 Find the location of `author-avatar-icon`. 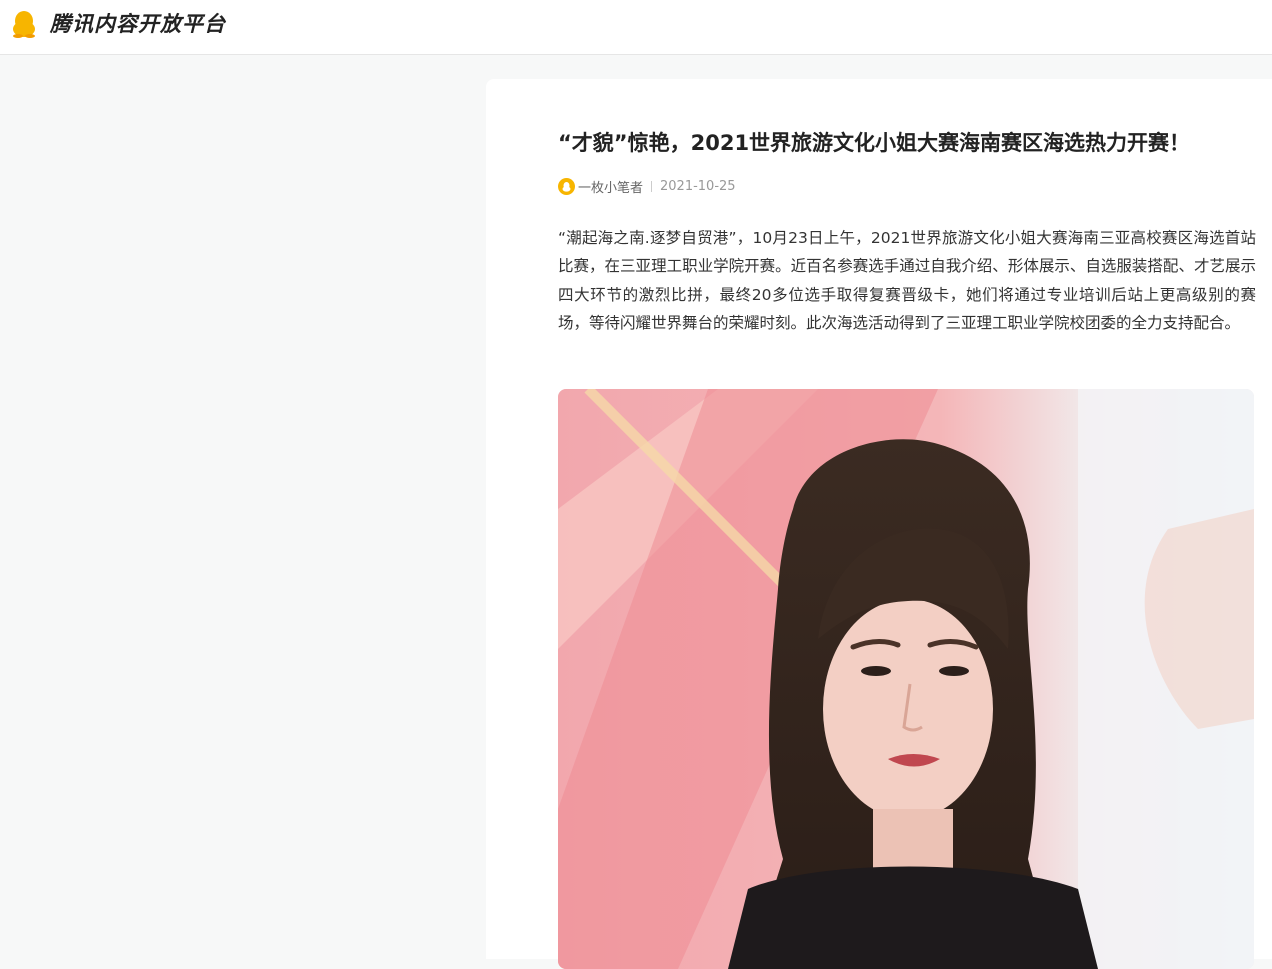

author-avatar-icon is located at coordinates (566, 186).